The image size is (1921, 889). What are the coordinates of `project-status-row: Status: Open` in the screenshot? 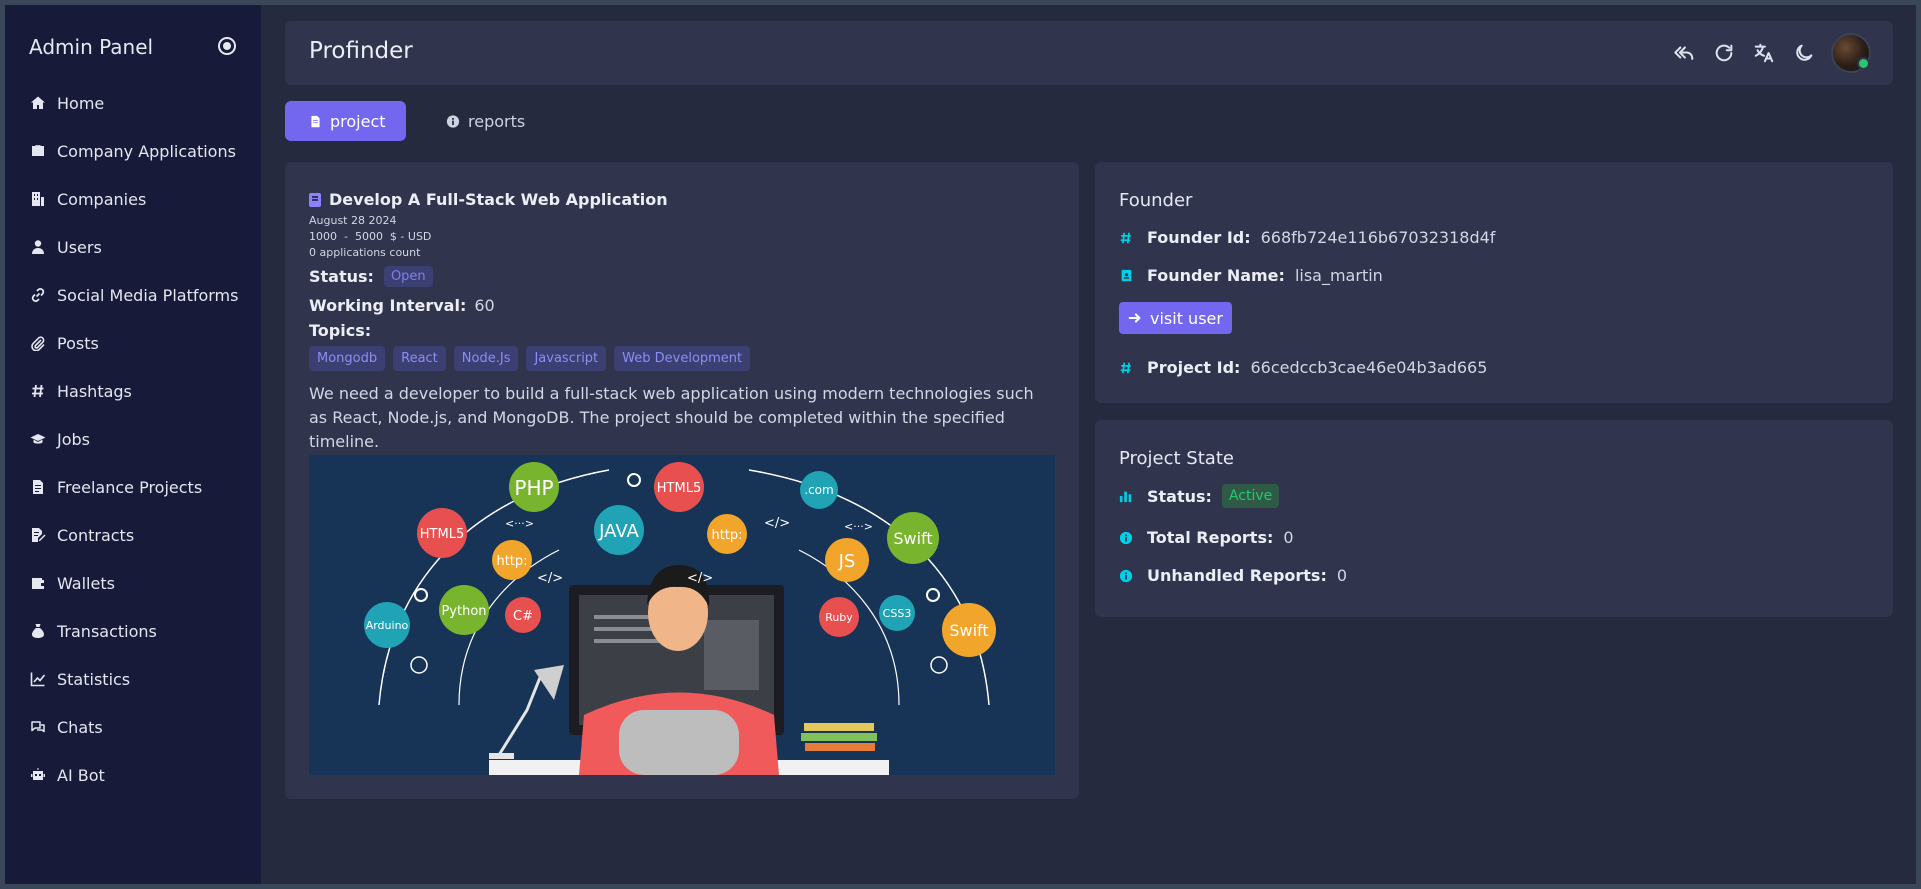 It's located at (371, 276).